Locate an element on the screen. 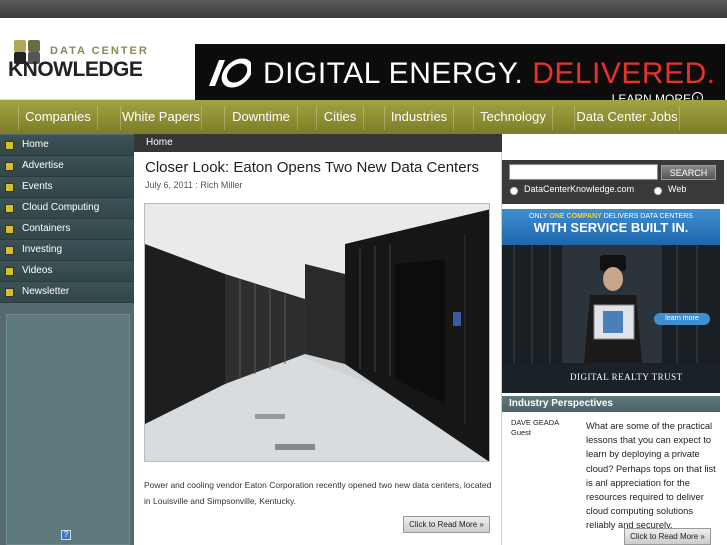 The image size is (727, 545). site-logo: DATA CENTER KNOWLEDGE is located at coordinates (80, 63).